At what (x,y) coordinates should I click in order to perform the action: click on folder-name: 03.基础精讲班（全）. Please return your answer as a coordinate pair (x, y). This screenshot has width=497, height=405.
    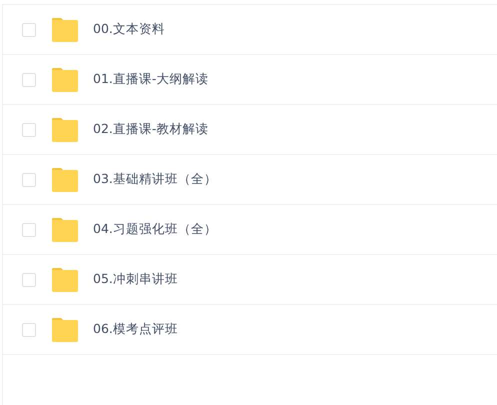
    Looking at the image, I should click on (155, 179).